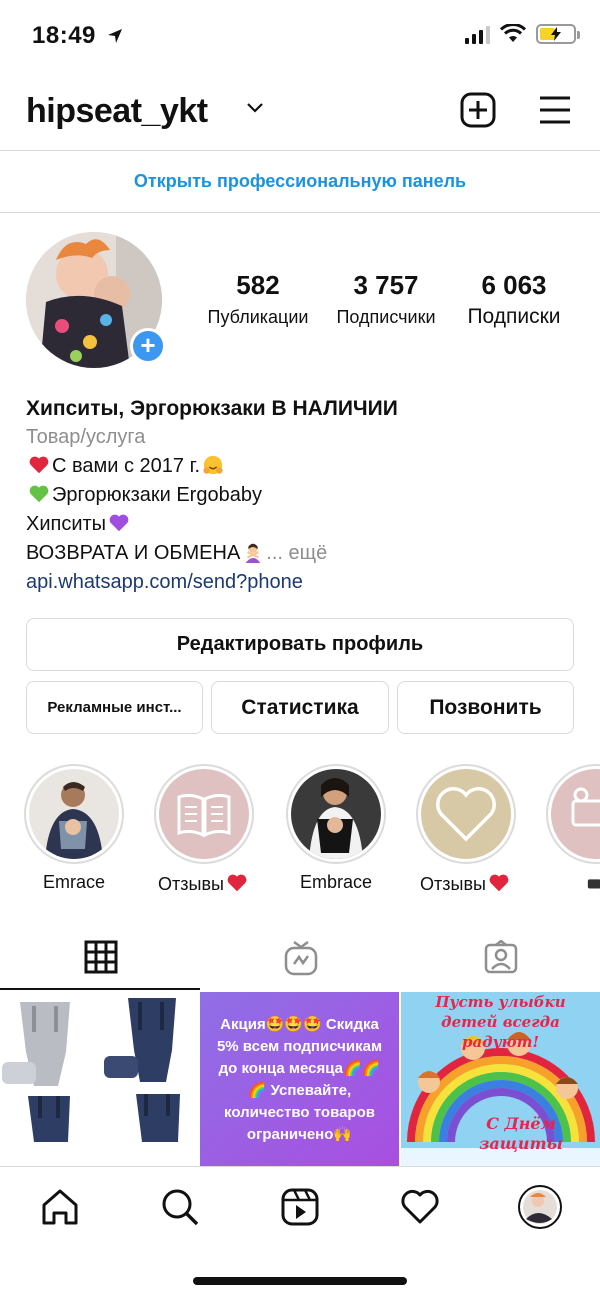 The height and width of the screenshot is (1298, 600). Describe the element at coordinates (485, 707) in the screenshot. I see `call-button: Позвонить` at that location.